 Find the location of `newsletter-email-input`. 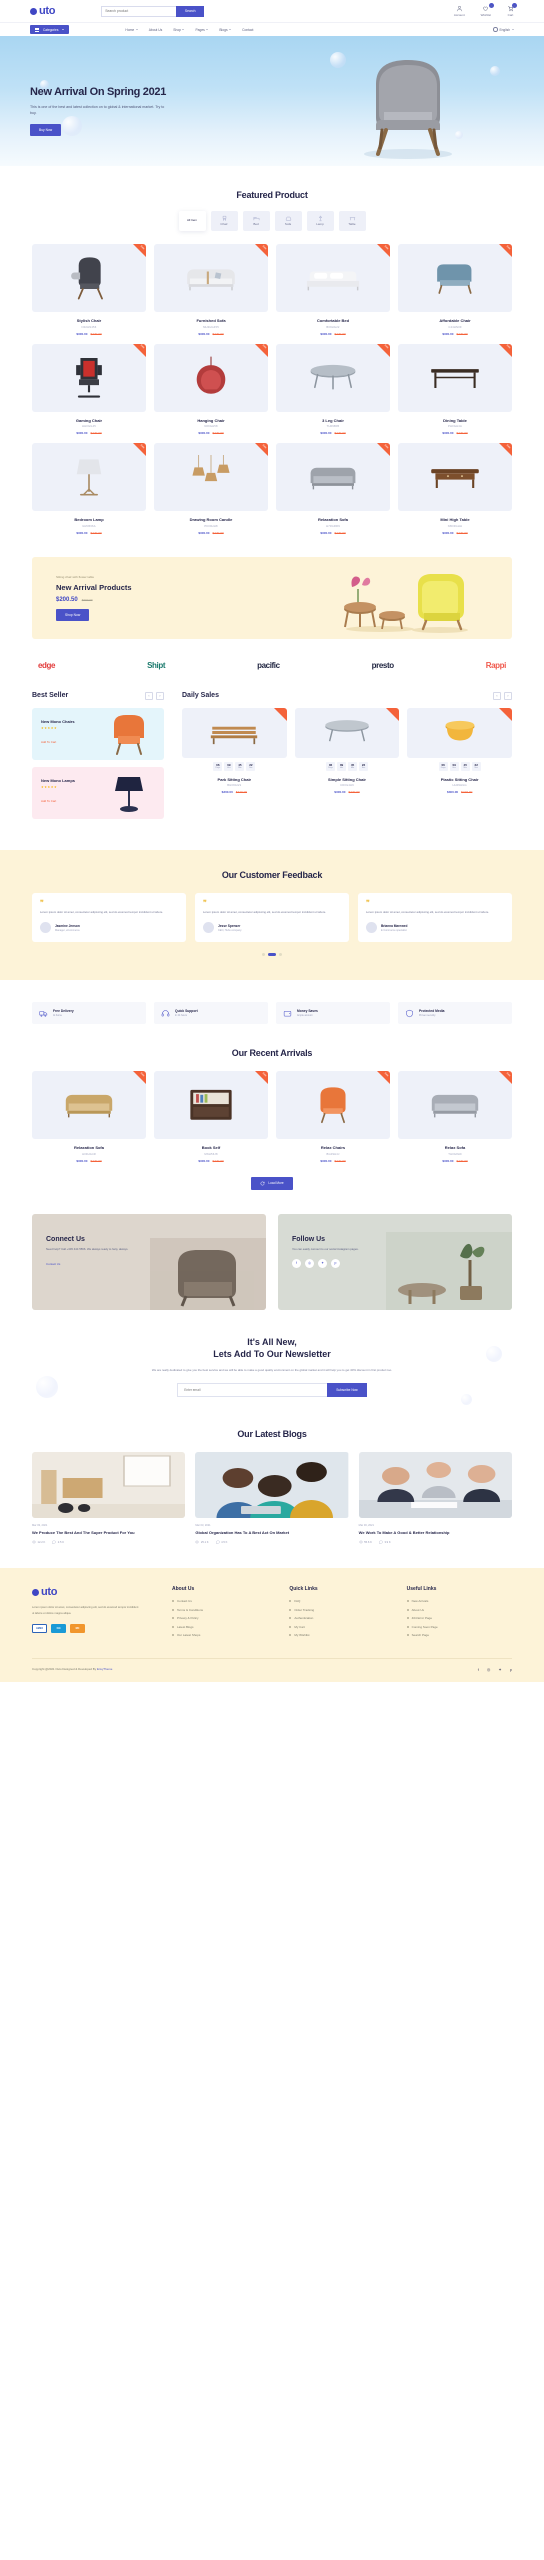

newsletter-email-input is located at coordinates (252, 1390).